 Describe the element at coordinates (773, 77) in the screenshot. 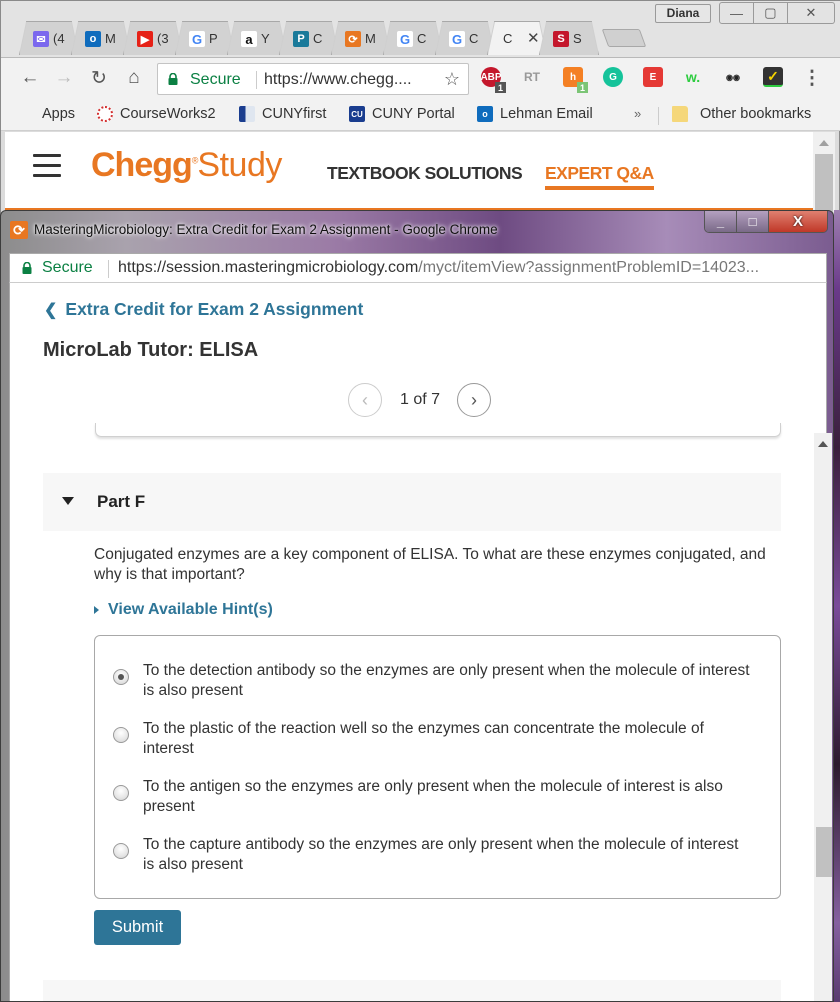

I see `checker-icon: ✓` at that location.